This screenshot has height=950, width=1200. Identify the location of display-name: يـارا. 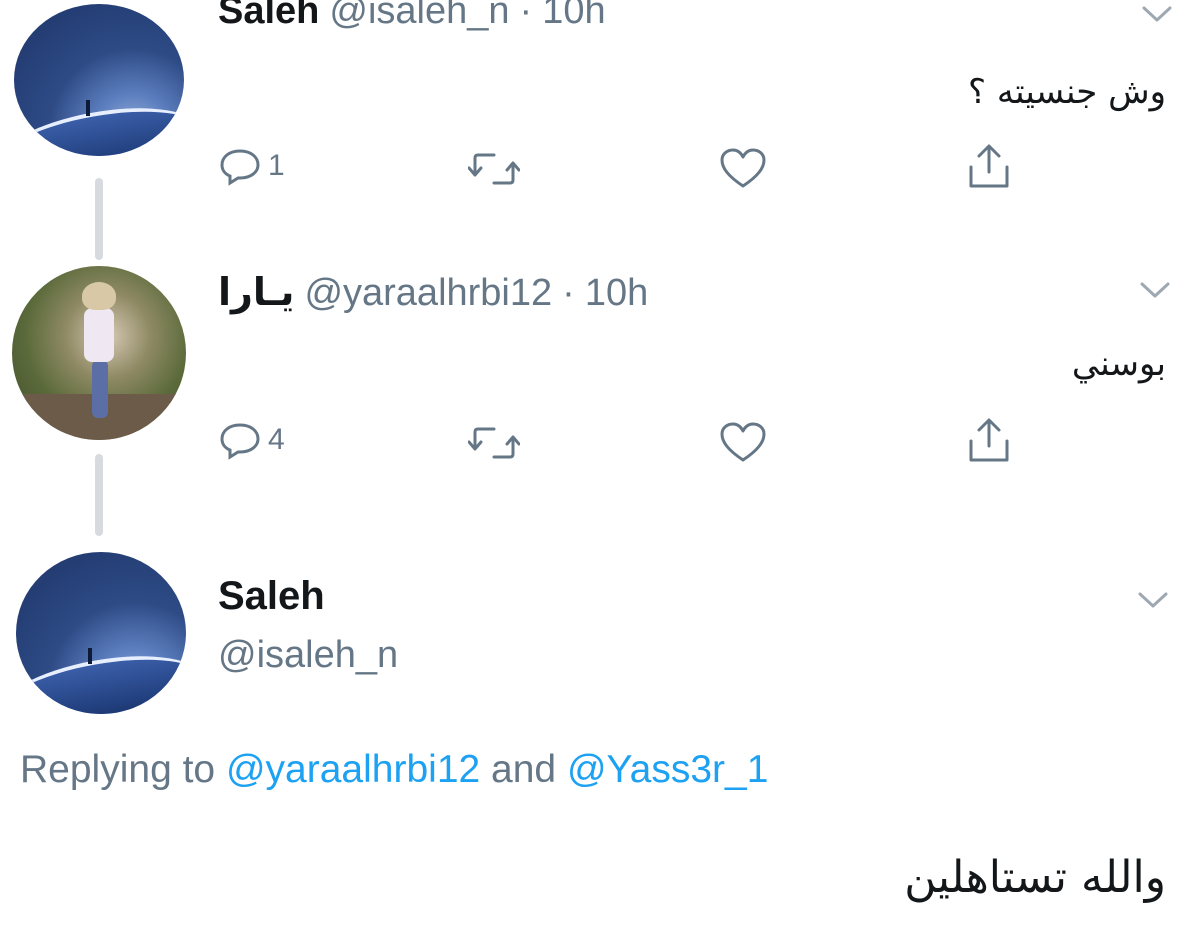
(256, 292).